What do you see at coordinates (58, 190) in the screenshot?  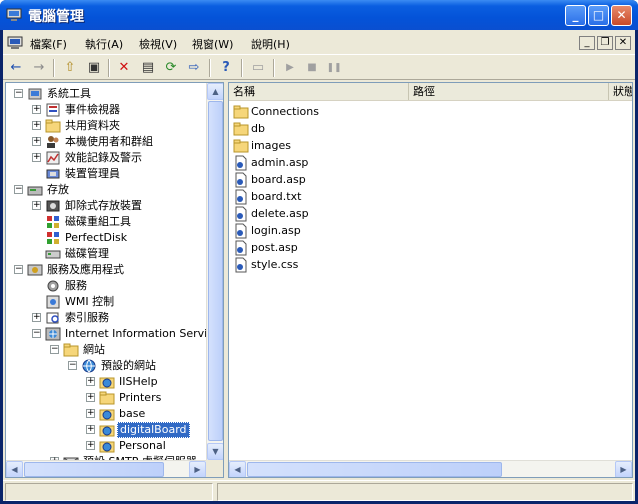 I see `tree-node-label: 存放` at bounding box center [58, 190].